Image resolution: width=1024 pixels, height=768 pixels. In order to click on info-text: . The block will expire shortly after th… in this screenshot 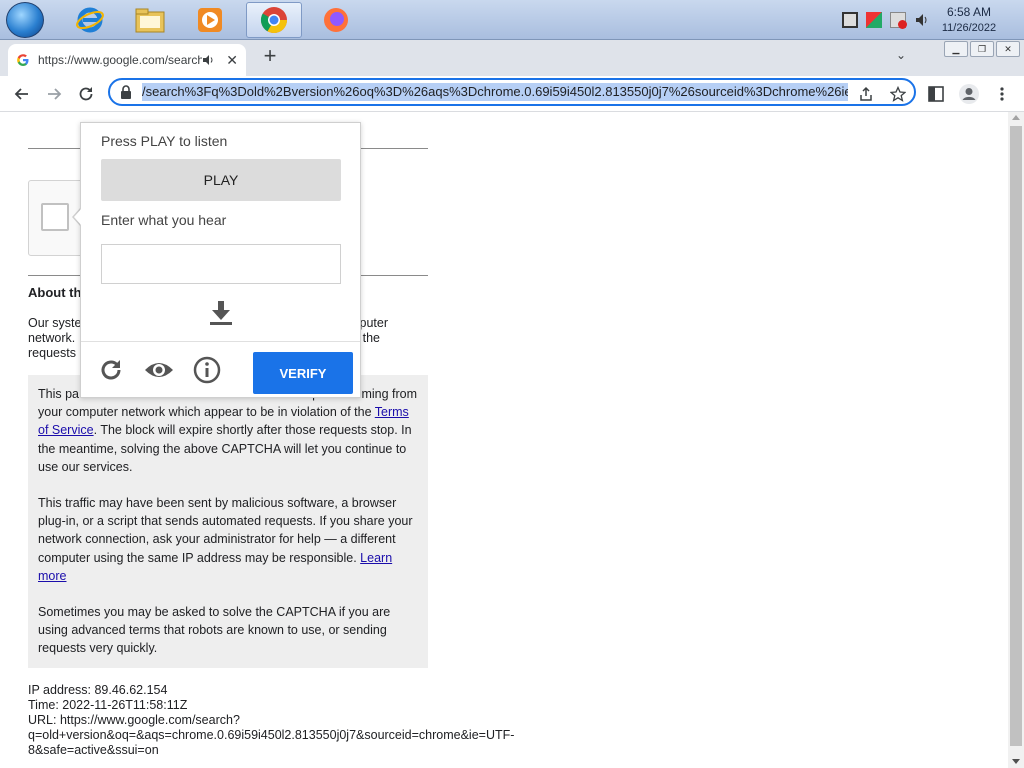, I will do `click(225, 448)`.